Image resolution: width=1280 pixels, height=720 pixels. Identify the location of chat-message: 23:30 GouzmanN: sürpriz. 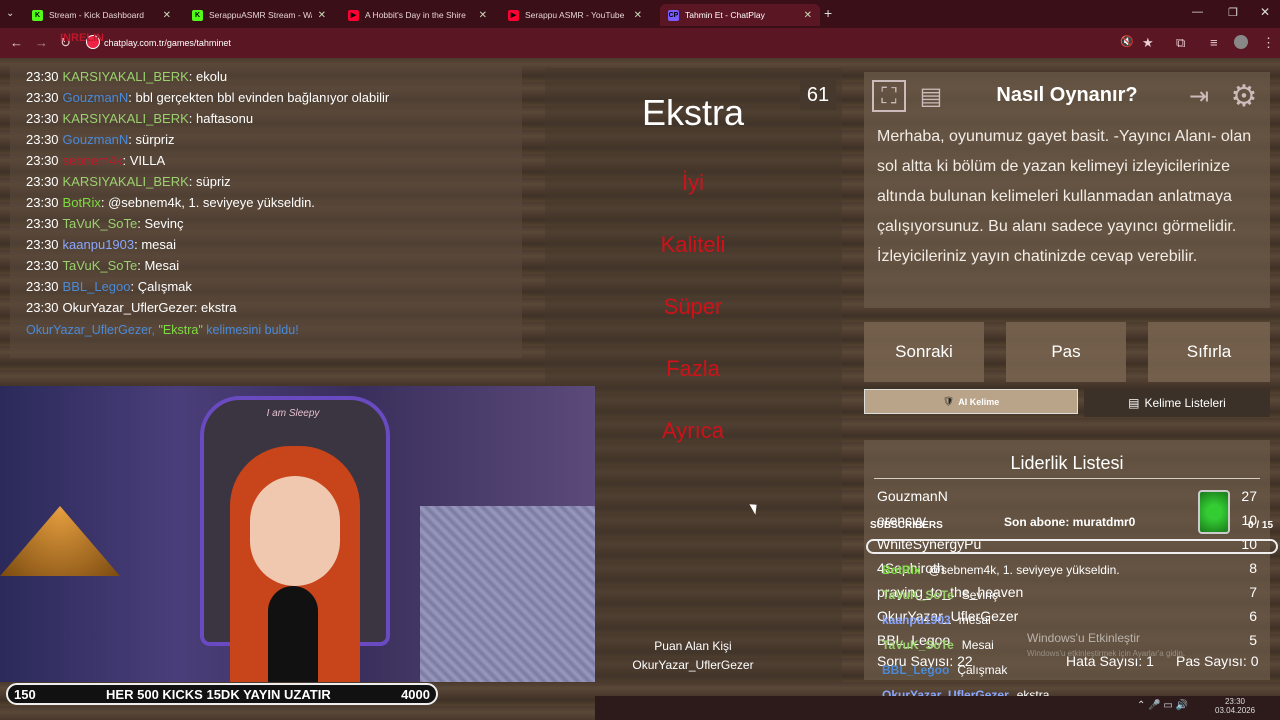
(100, 139).